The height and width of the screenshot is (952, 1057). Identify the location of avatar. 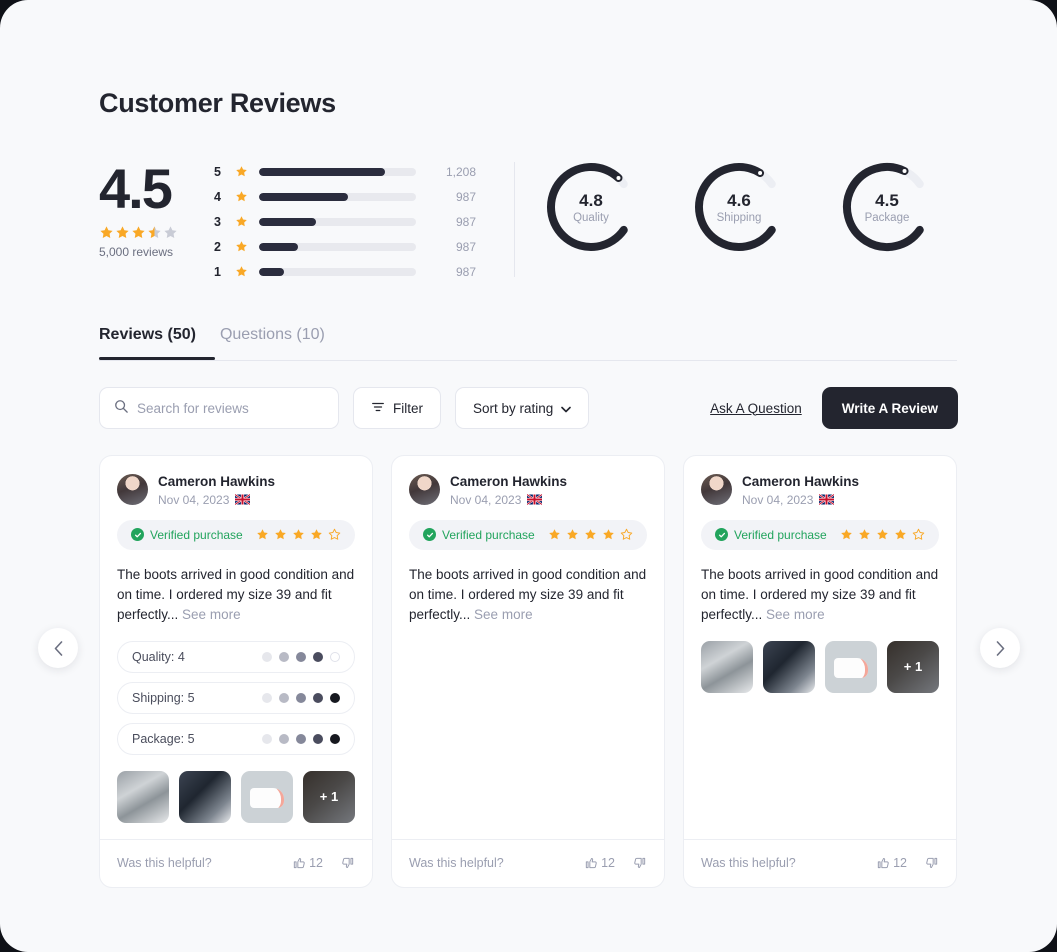
(424, 490).